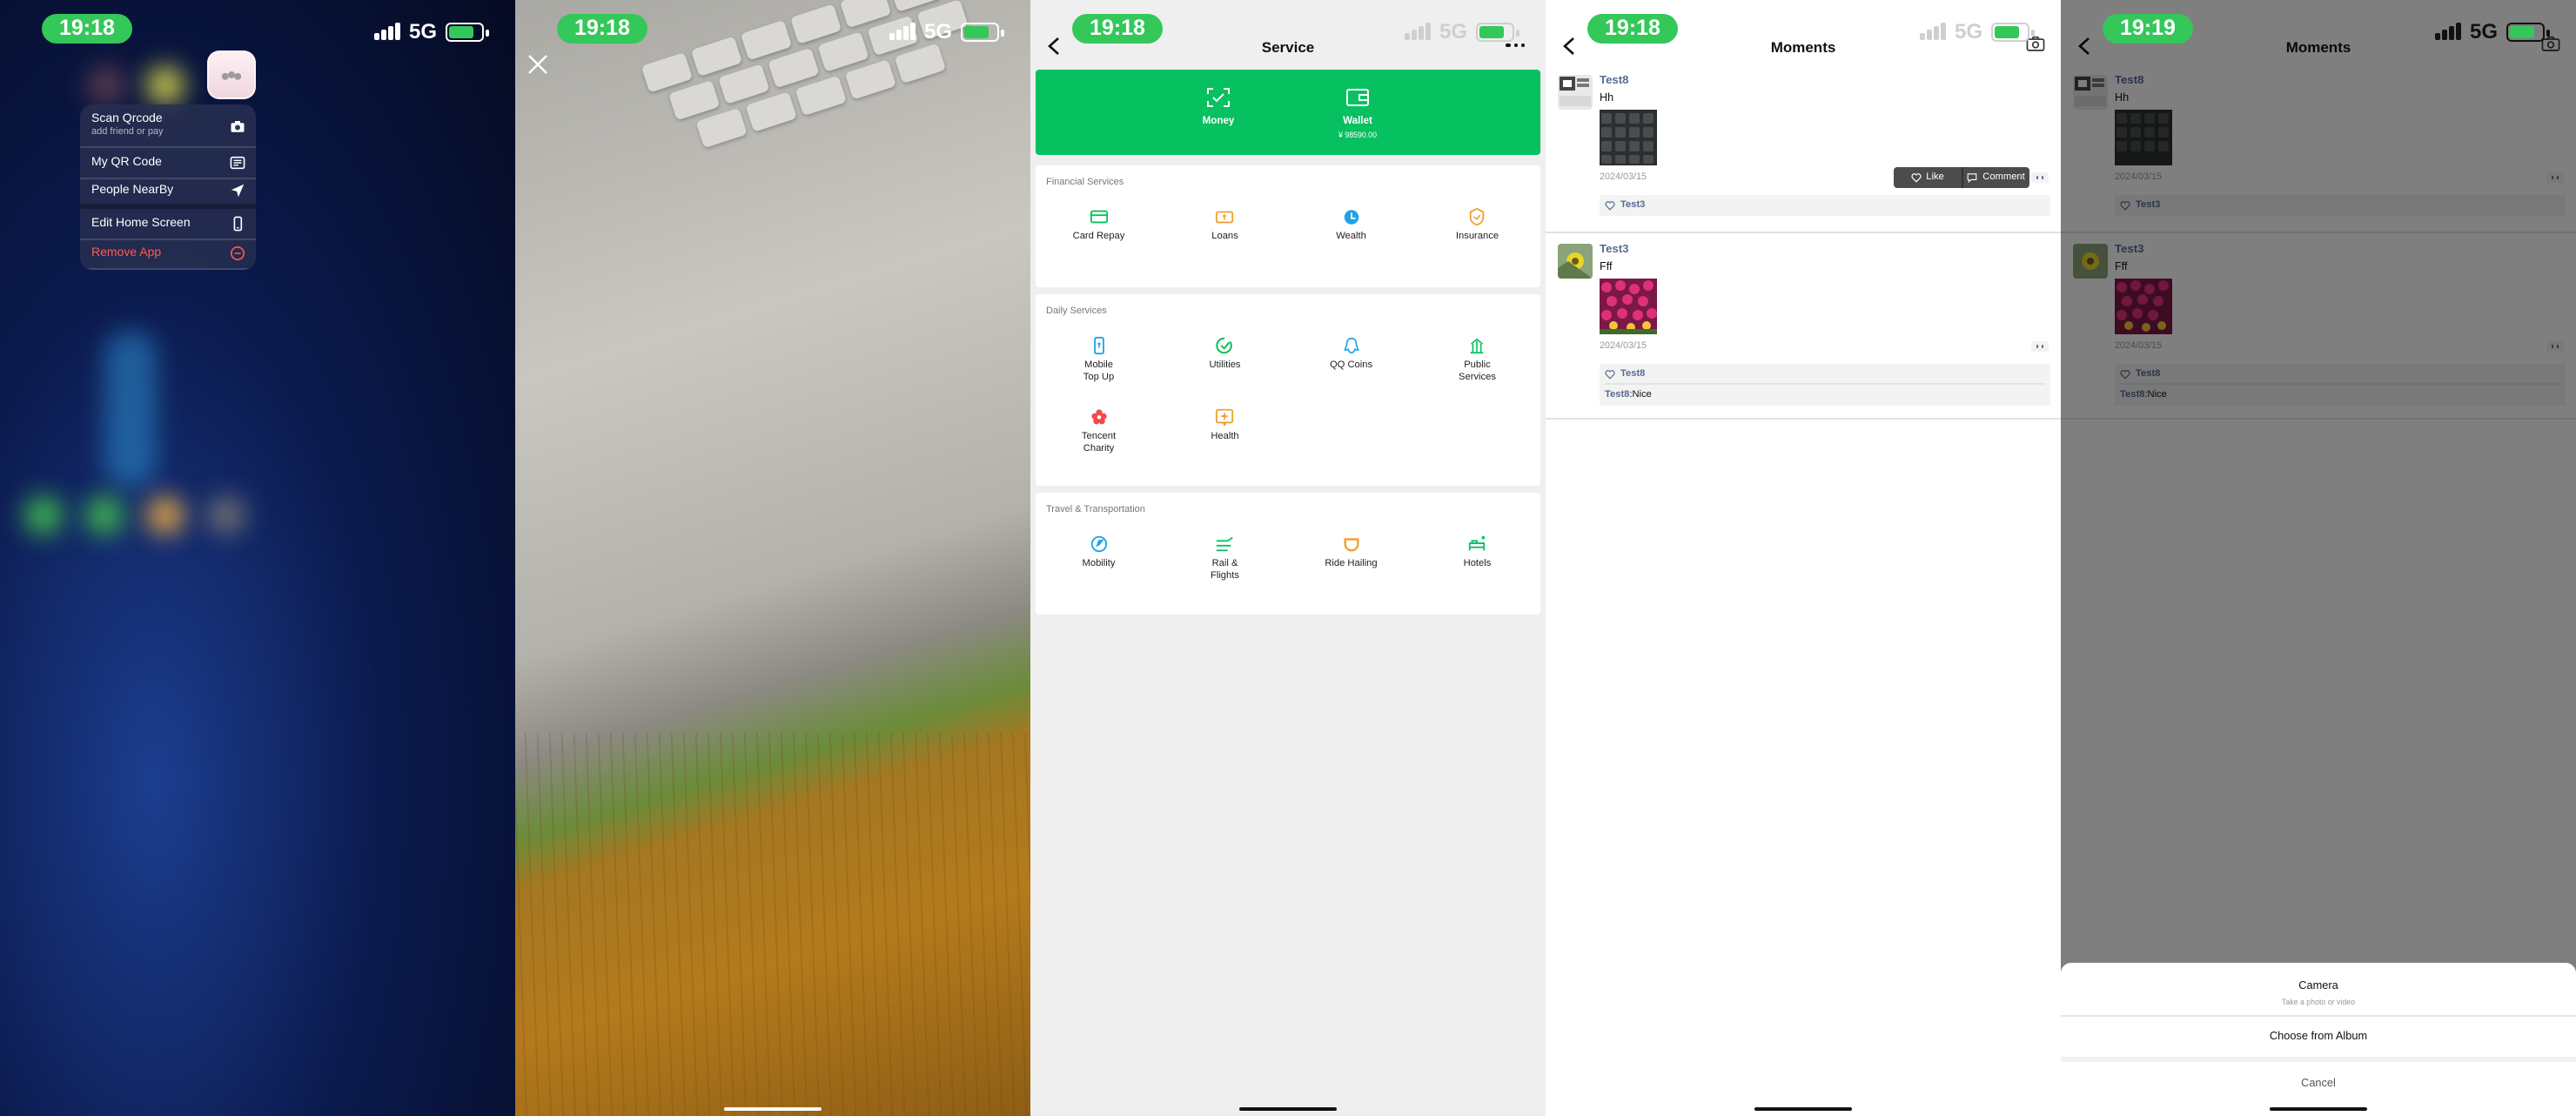  Describe the element at coordinates (1099, 359) in the screenshot. I see `service-mobile-top-up: Mobile Top Up` at that location.